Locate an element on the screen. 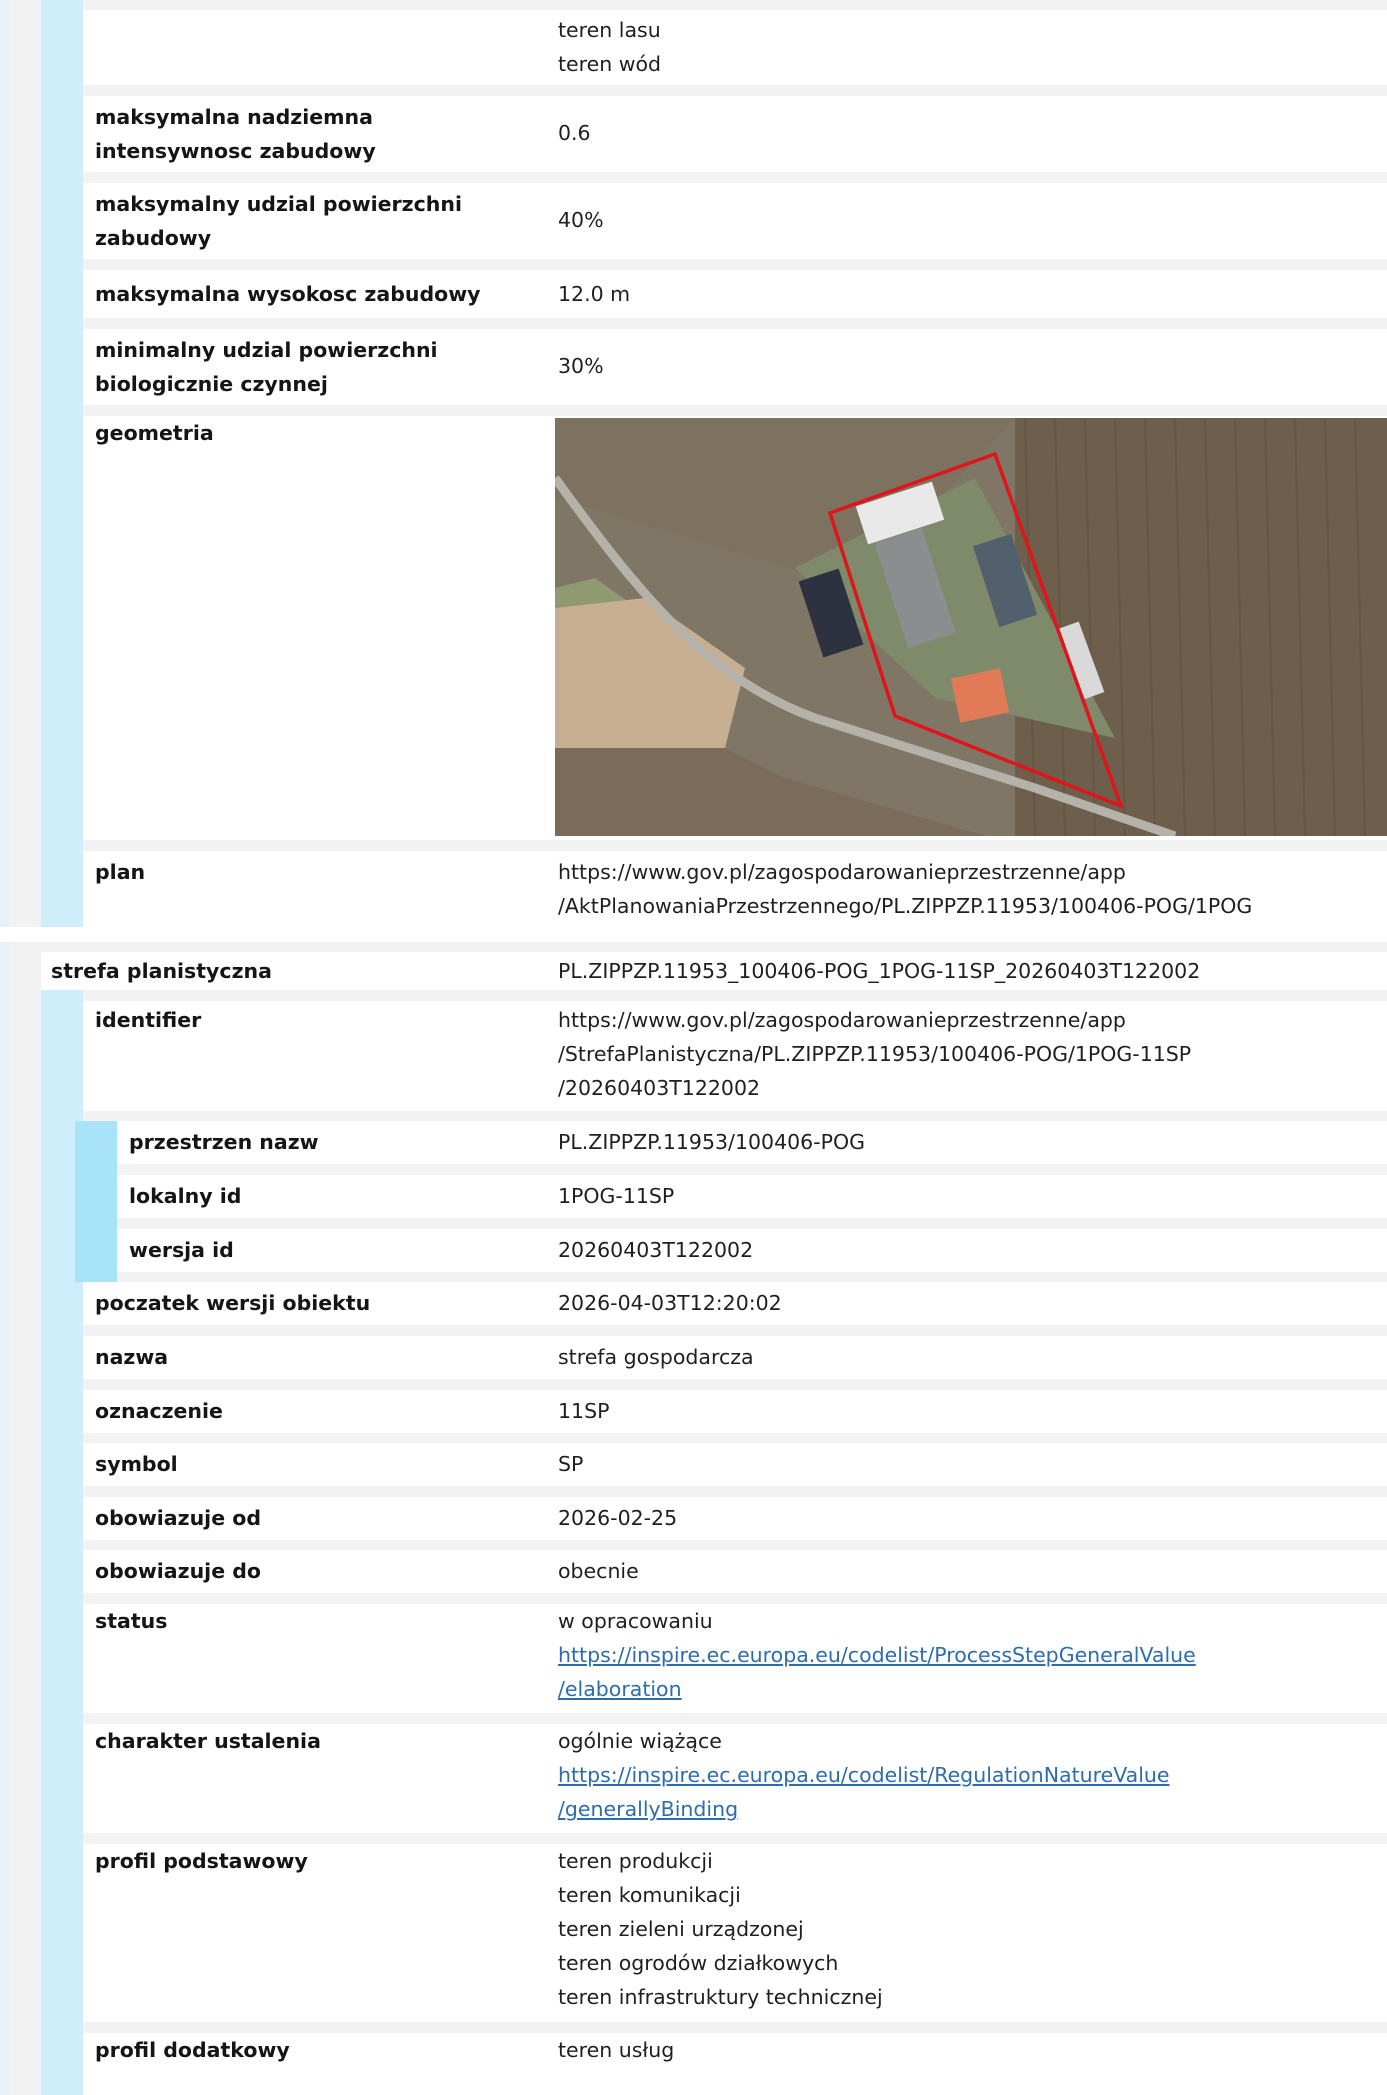 Image resolution: width=1387 pixels, height=2095 pixels. attribute-row-valid-from: obowiazuje od 2026-02-25 is located at coordinates (735, 1518).